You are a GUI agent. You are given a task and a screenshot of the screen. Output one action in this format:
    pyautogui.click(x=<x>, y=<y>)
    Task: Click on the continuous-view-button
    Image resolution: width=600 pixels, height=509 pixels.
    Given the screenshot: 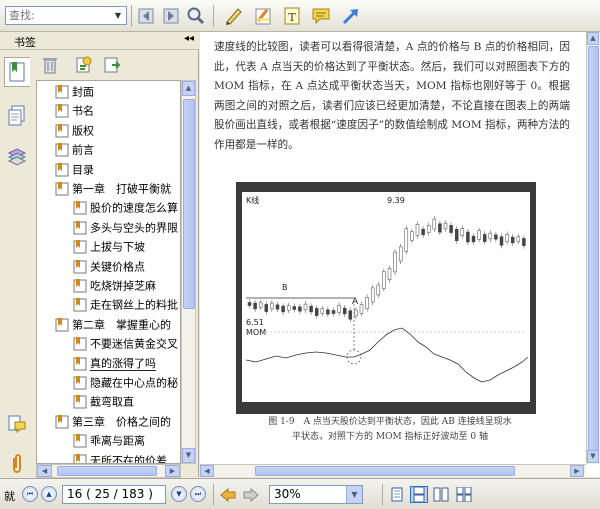 What is the action you would take?
    pyautogui.click(x=419, y=494)
    